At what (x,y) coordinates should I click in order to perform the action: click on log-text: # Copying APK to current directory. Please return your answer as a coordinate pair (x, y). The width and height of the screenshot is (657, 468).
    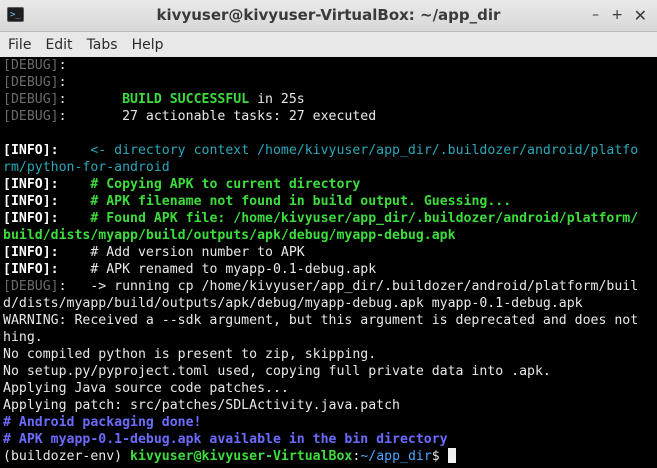
    Looking at the image, I should click on (209, 184).